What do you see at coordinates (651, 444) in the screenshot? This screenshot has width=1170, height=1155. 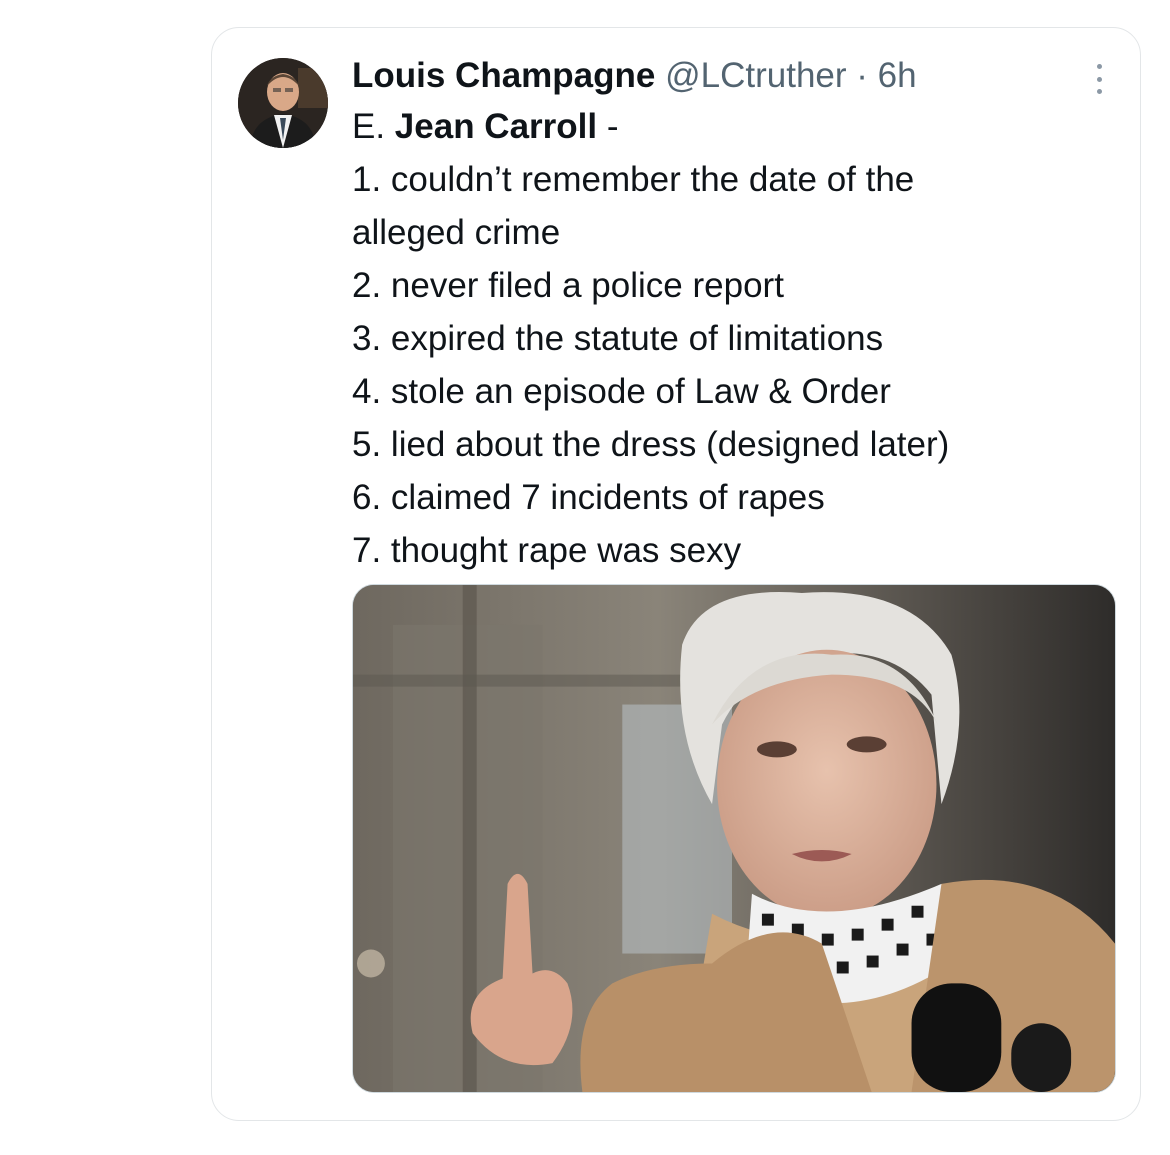 I see `tweet-line: 5. lied about the dress (designed later)` at bounding box center [651, 444].